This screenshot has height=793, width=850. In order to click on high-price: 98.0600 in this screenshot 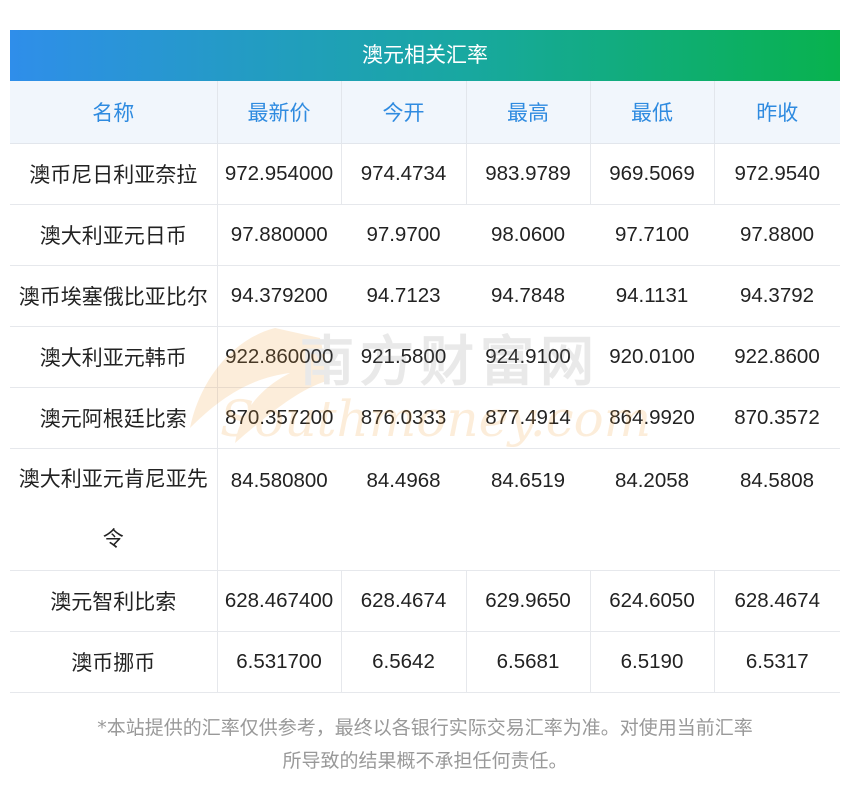, I will do `click(528, 235)`.